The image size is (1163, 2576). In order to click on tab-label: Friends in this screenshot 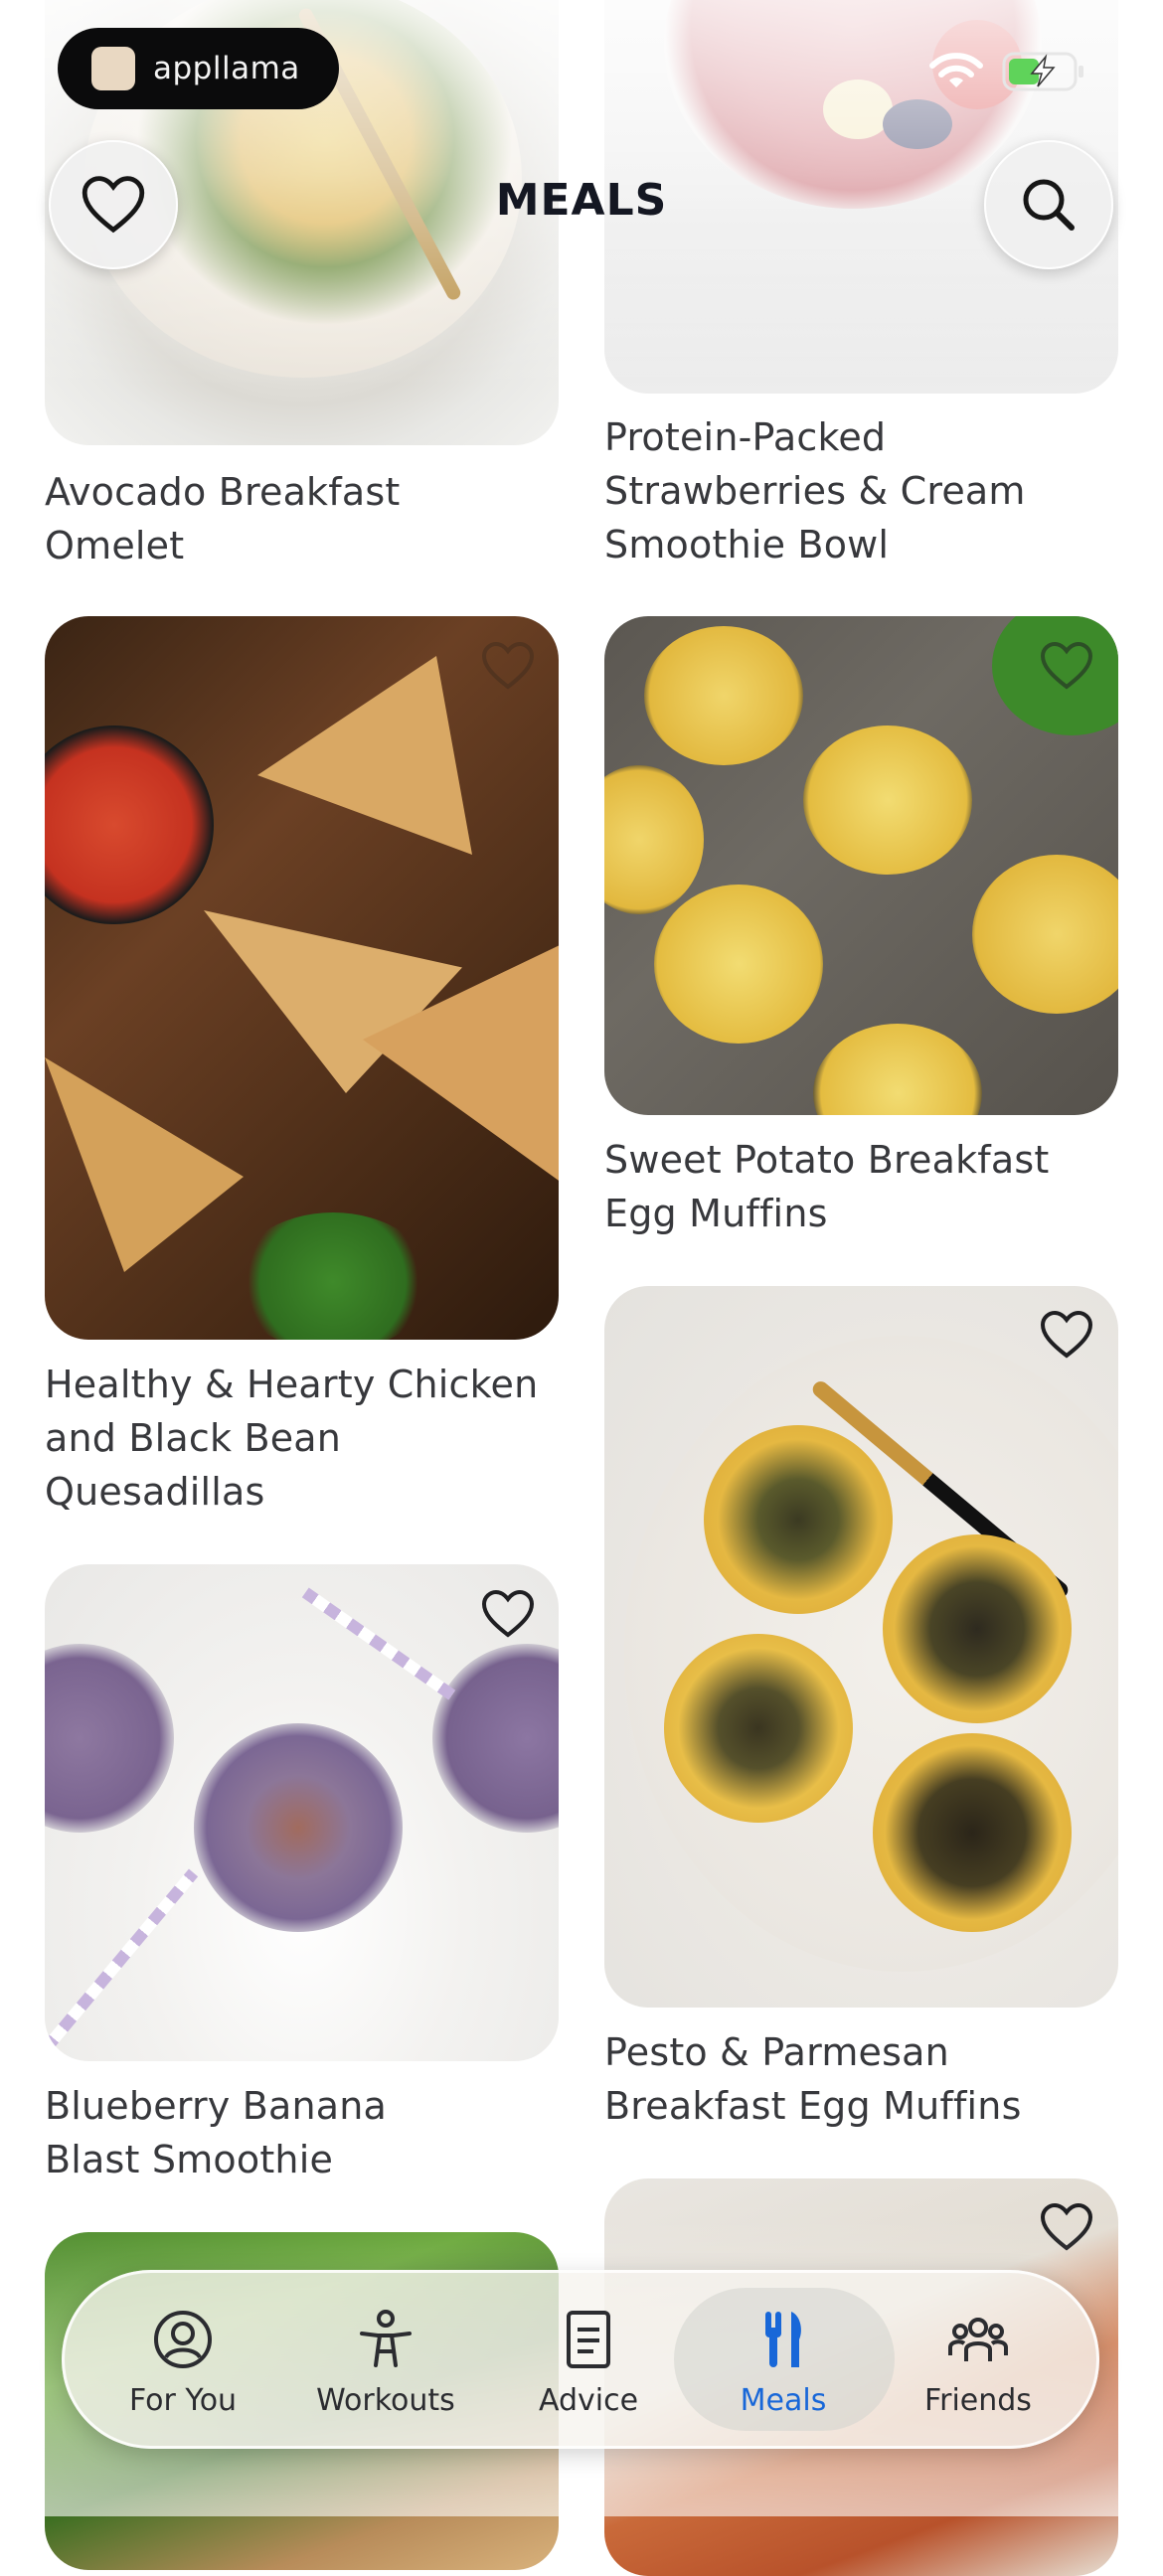, I will do `click(978, 2400)`.